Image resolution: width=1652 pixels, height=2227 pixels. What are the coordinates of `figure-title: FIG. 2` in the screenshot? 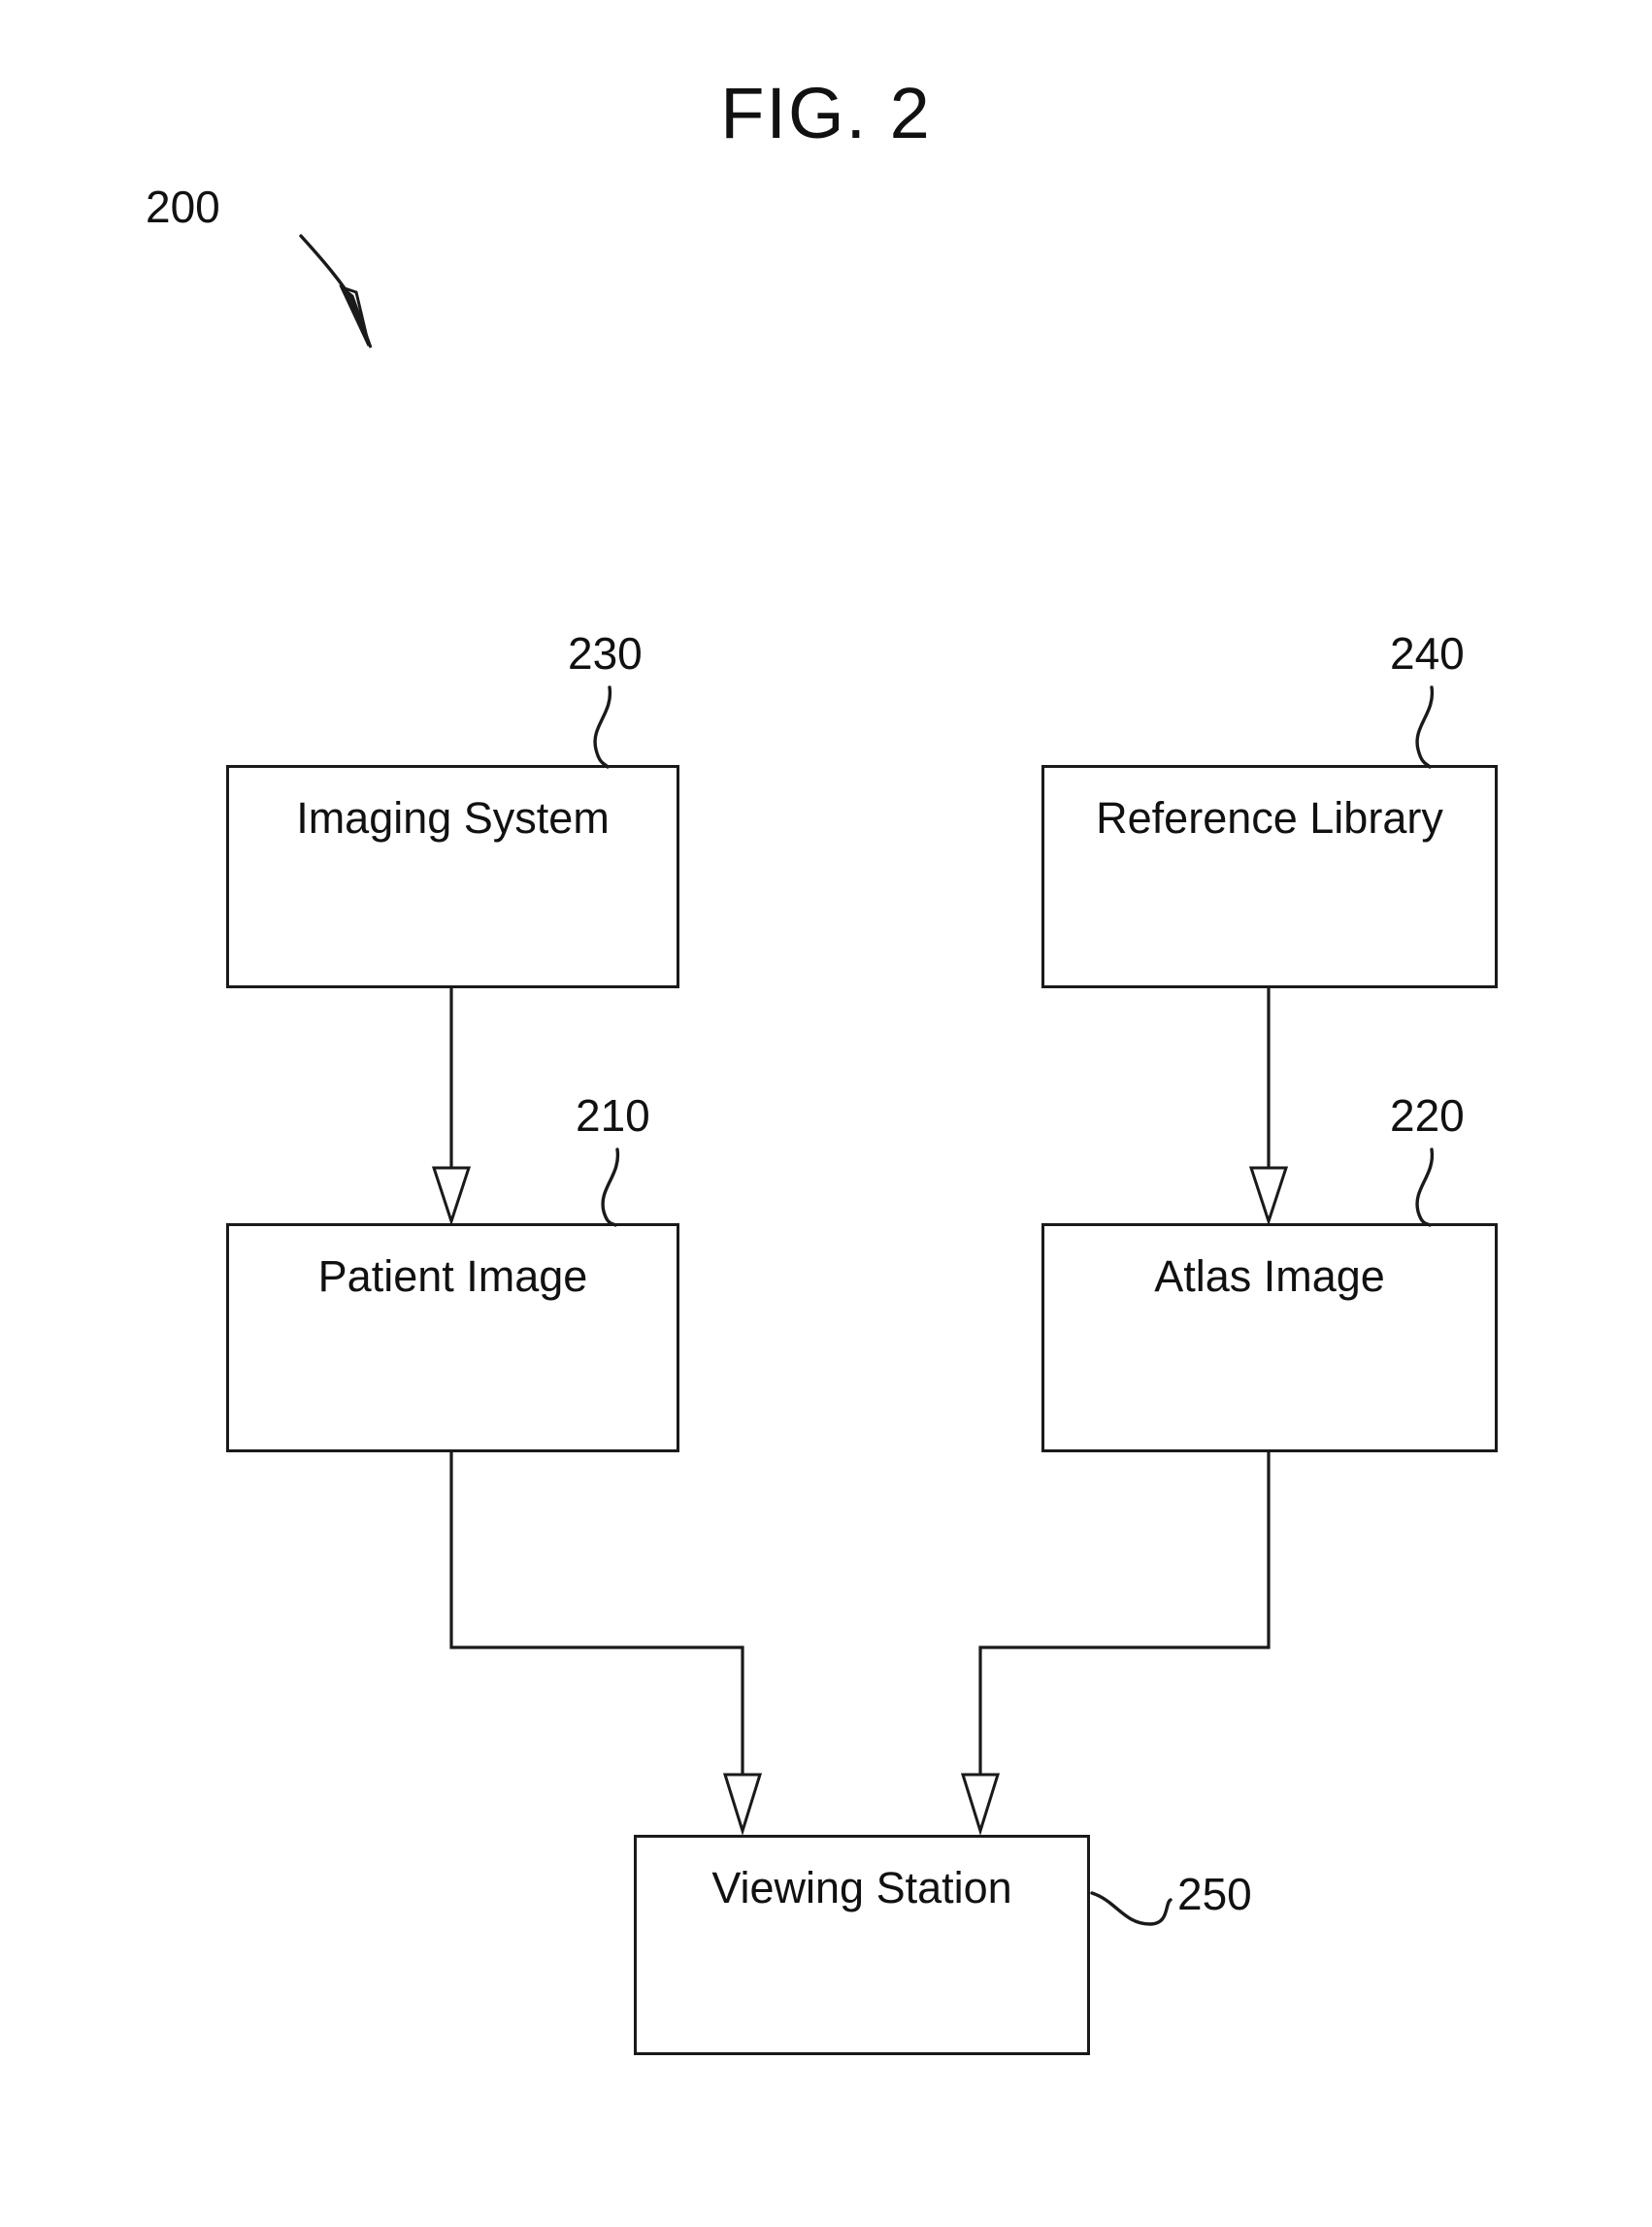 It's located at (826, 113).